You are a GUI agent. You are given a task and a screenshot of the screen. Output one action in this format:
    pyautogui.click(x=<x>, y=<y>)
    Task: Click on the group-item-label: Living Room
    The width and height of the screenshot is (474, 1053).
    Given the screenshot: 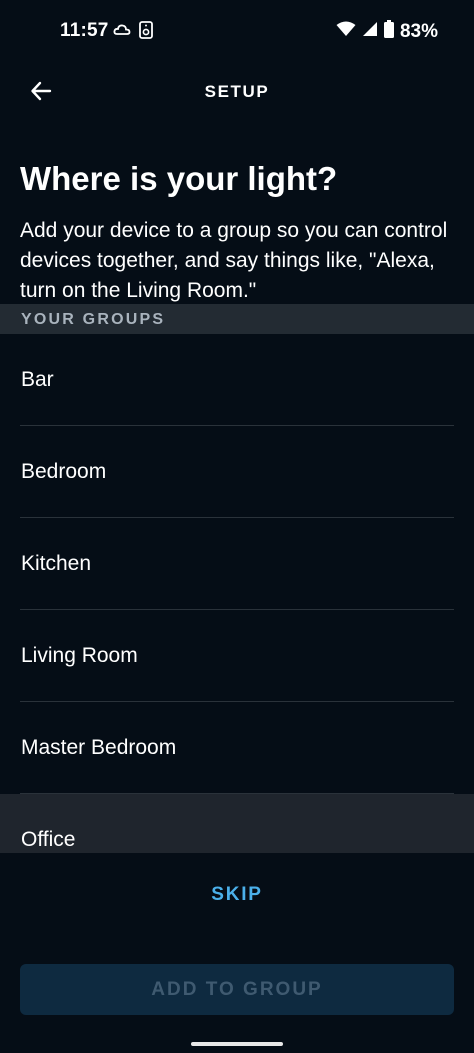 What is the action you would take?
    pyautogui.click(x=79, y=655)
    